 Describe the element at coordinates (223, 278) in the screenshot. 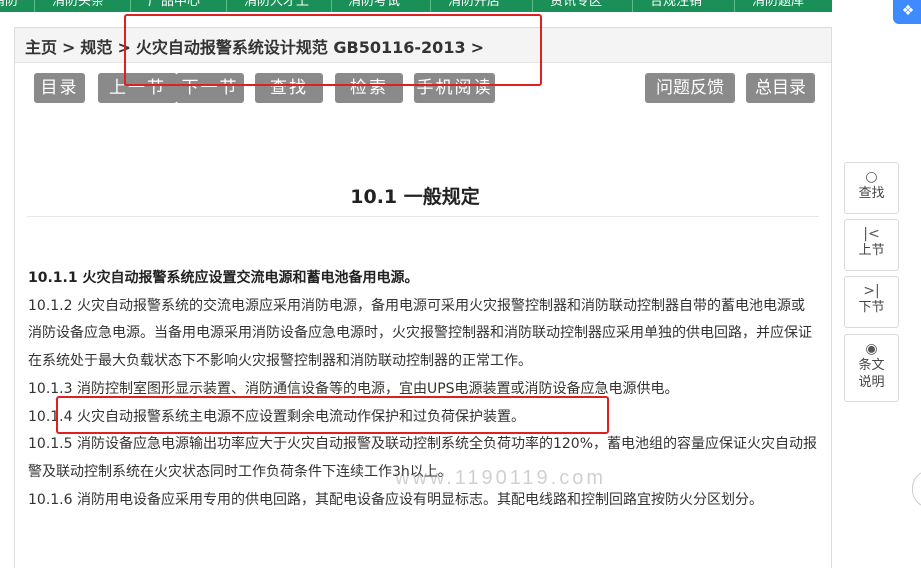

I see `clause-10-1-1: 10.1.1 火灾自动报警系统应设置交流电源和蓄电池备用电源。` at that location.